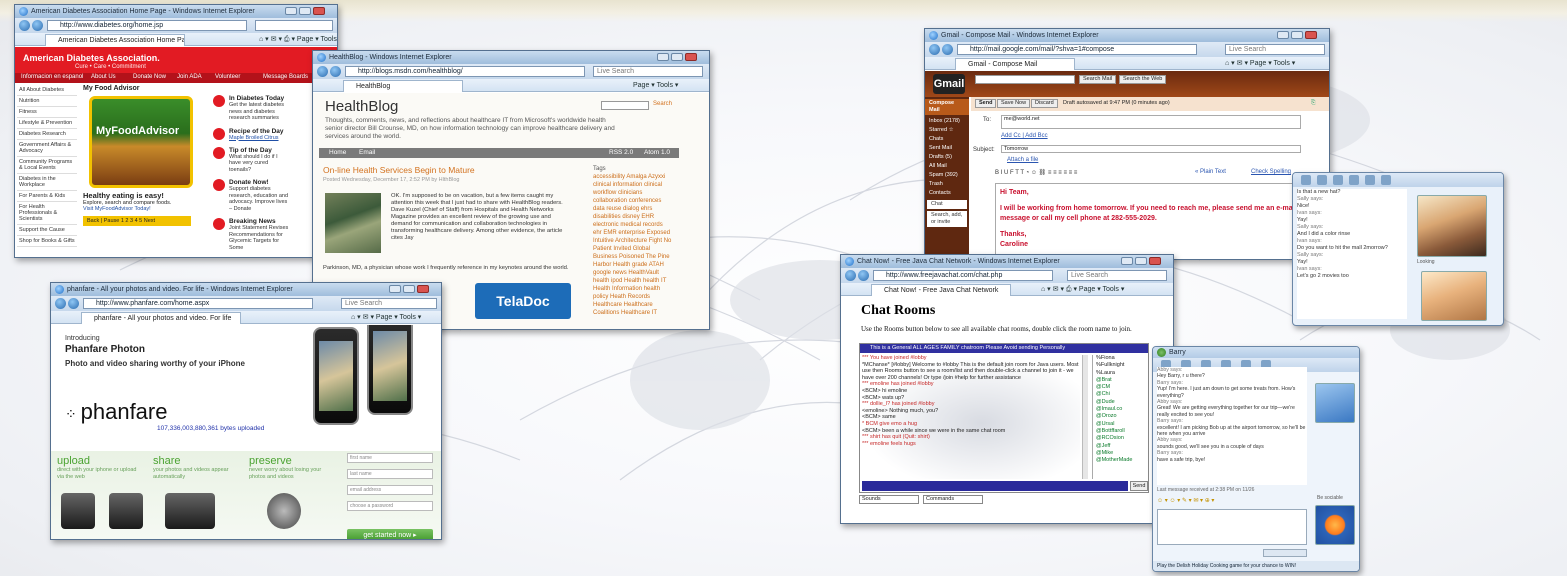 This screenshot has width=1567, height=576. Describe the element at coordinates (47, 112) in the screenshot. I see `sidebar-item: Fitness` at that location.